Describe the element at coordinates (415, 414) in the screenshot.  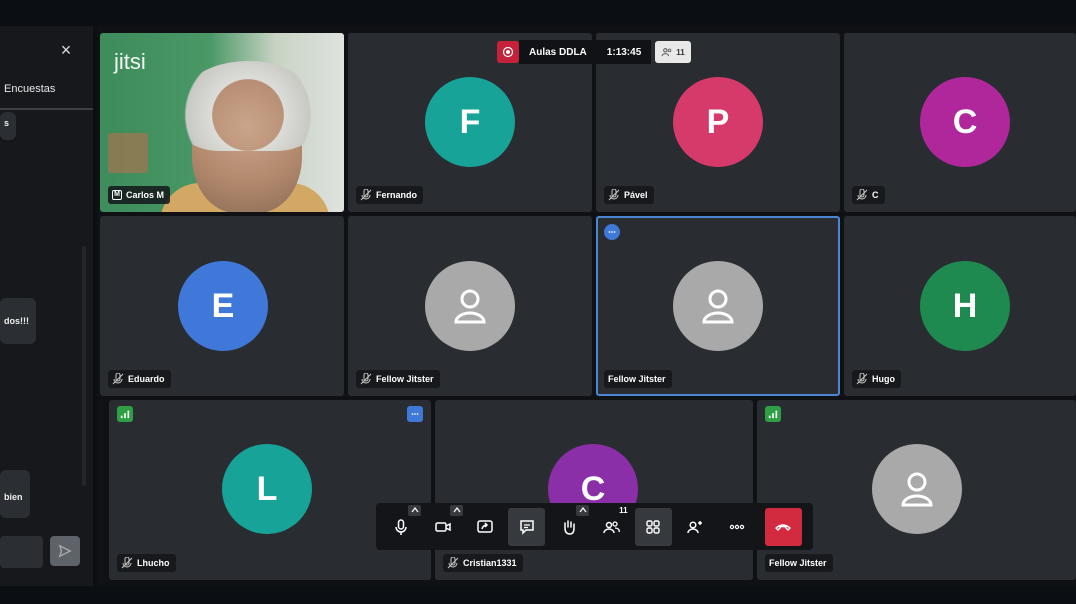
I see `more-options-icon` at that location.